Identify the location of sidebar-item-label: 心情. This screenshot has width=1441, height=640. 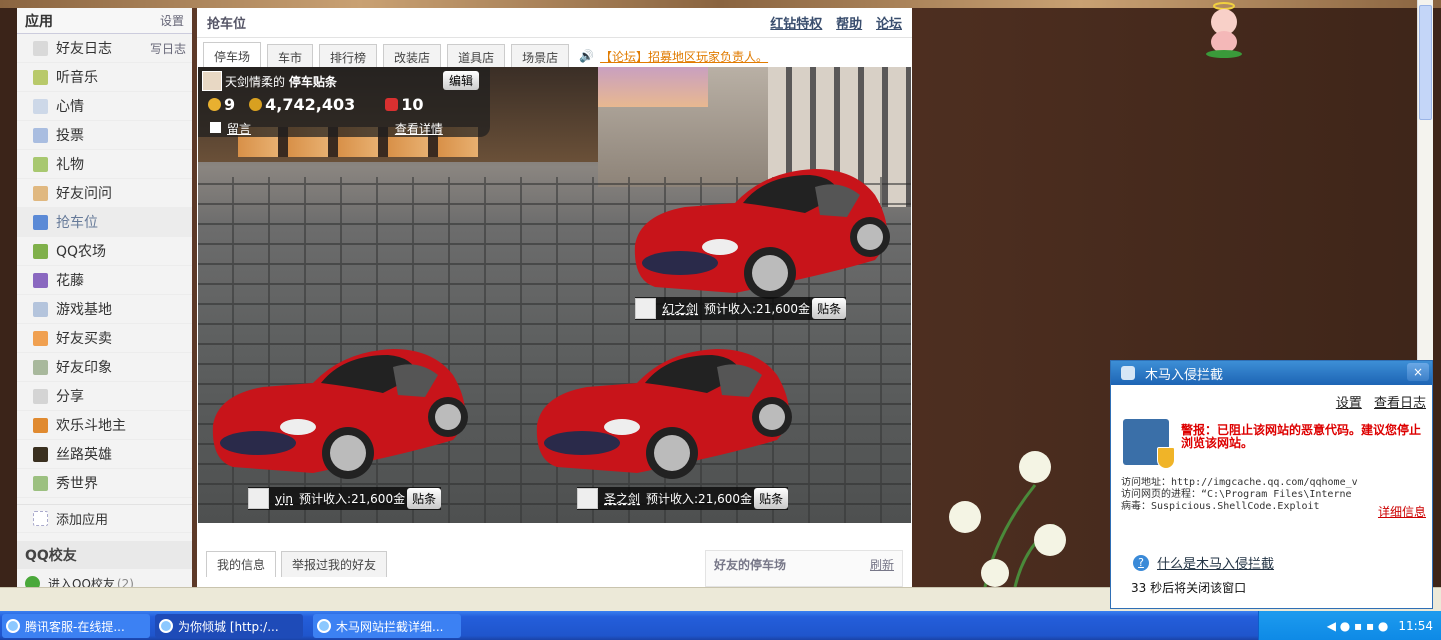
(70, 107).